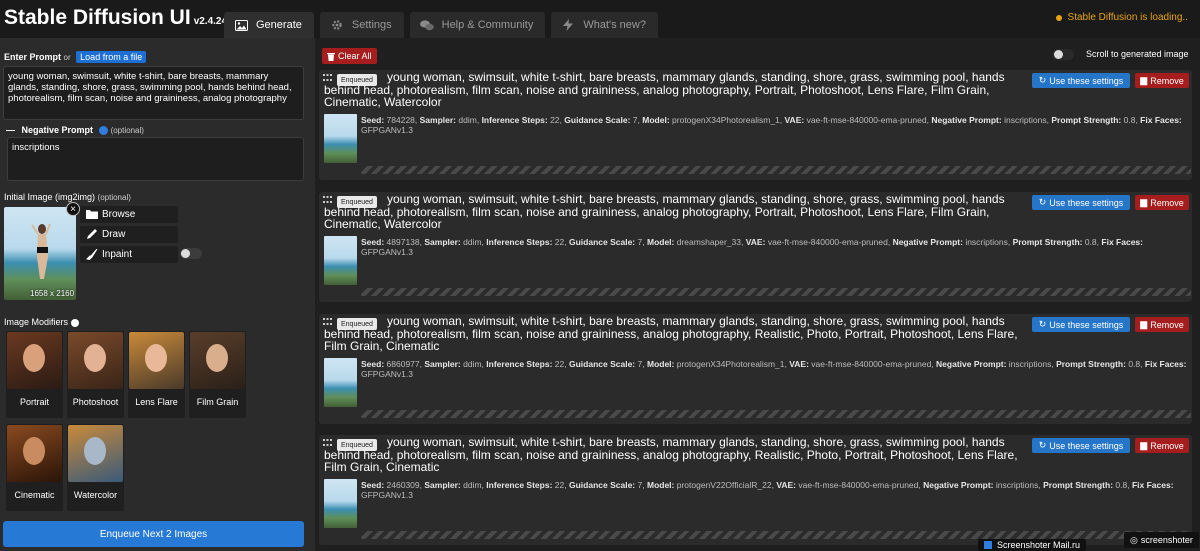  What do you see at coordinates (97, 17) in the screenshot?
I see `app-title-text: Stable Diffusion UI` at bounding box center [97, 17].